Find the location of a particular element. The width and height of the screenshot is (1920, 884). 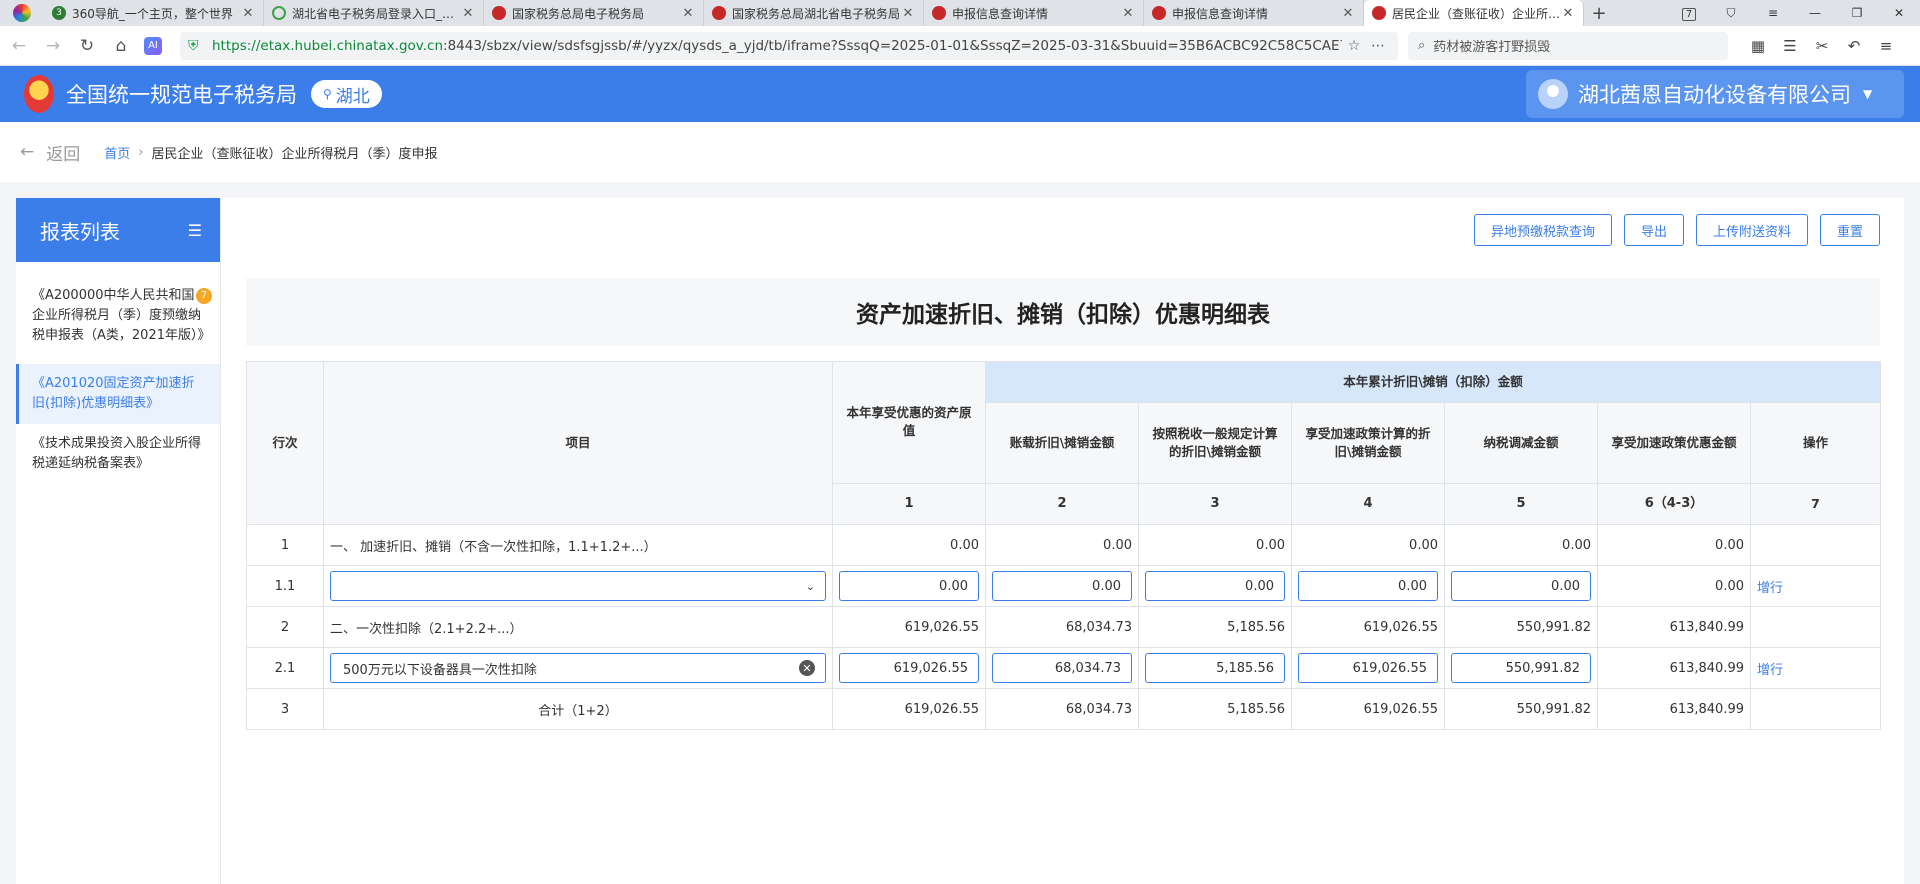

remote-prepay-query-button: 异地预缴税款查询 is located at coordinates (1542, 230).